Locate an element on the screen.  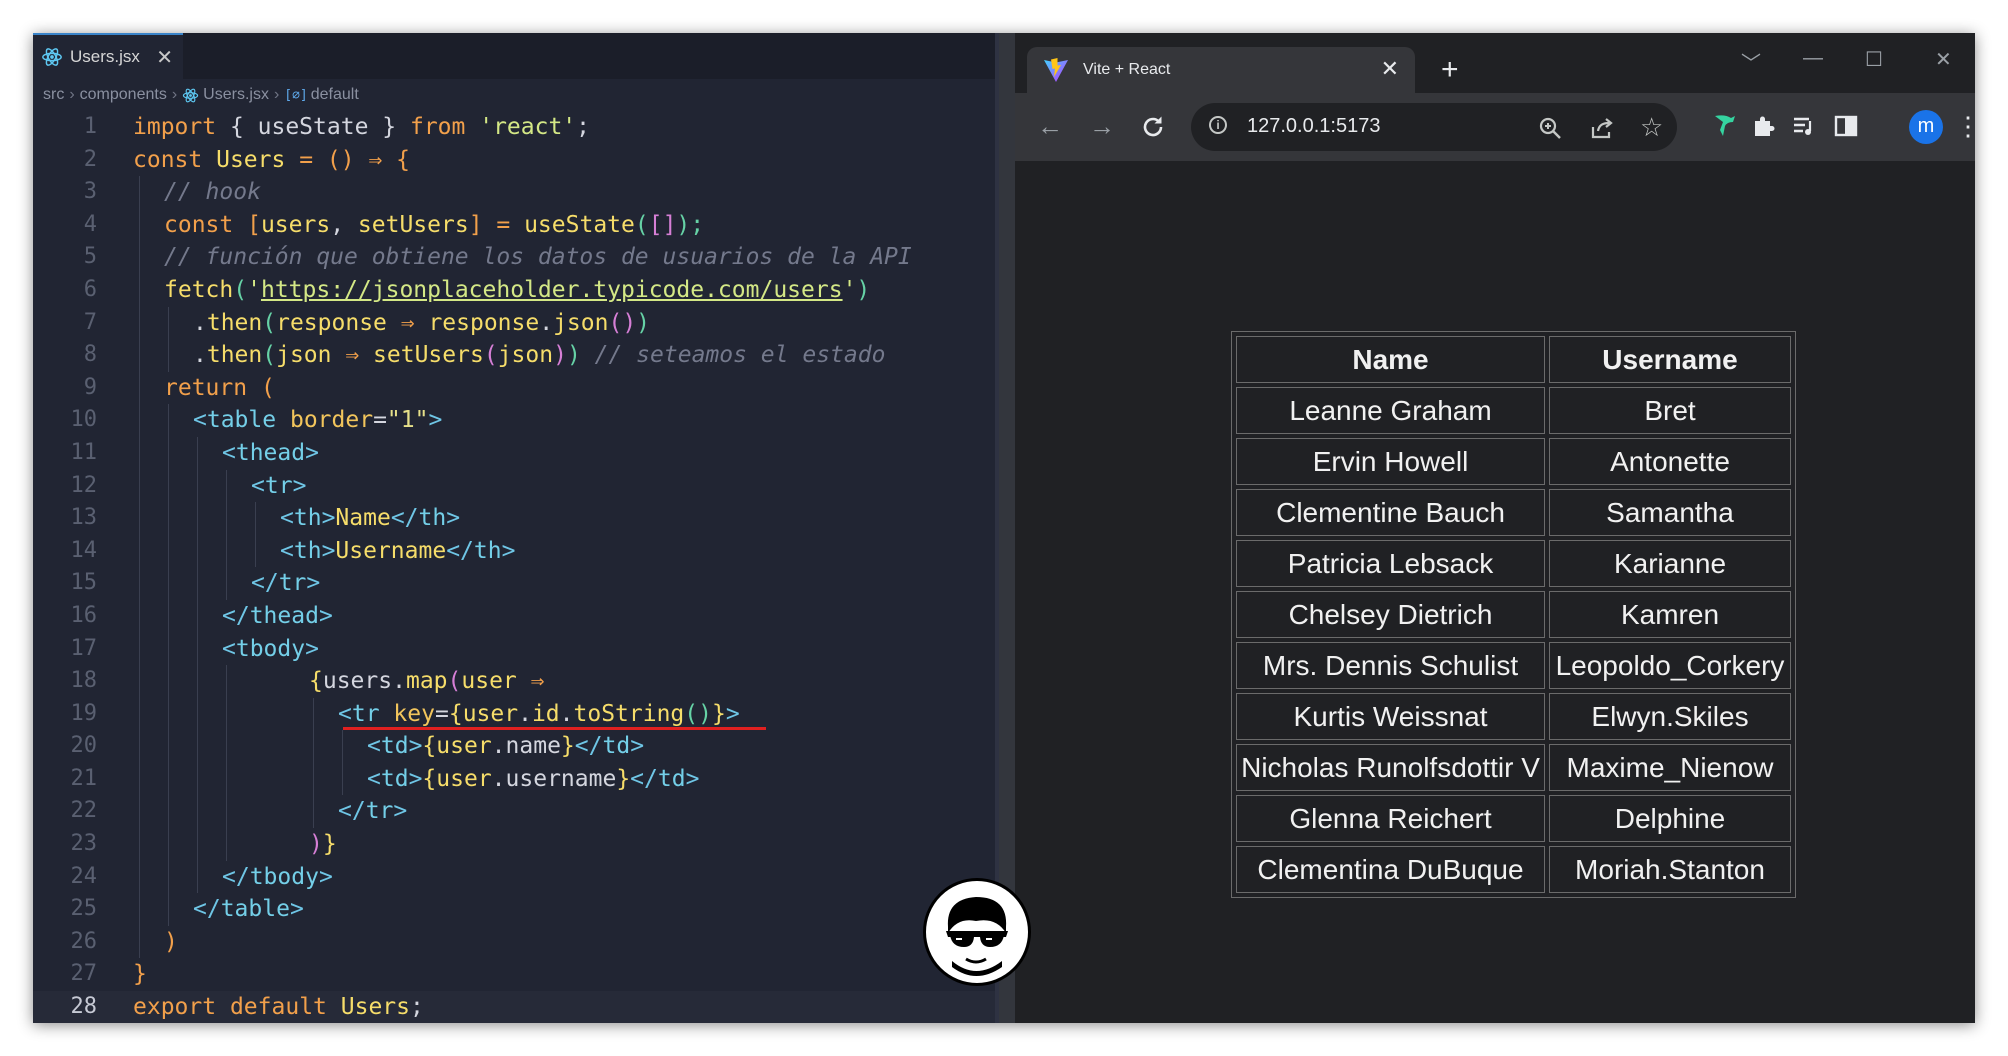
zoom-icon is located at coordinates (1550, 128).